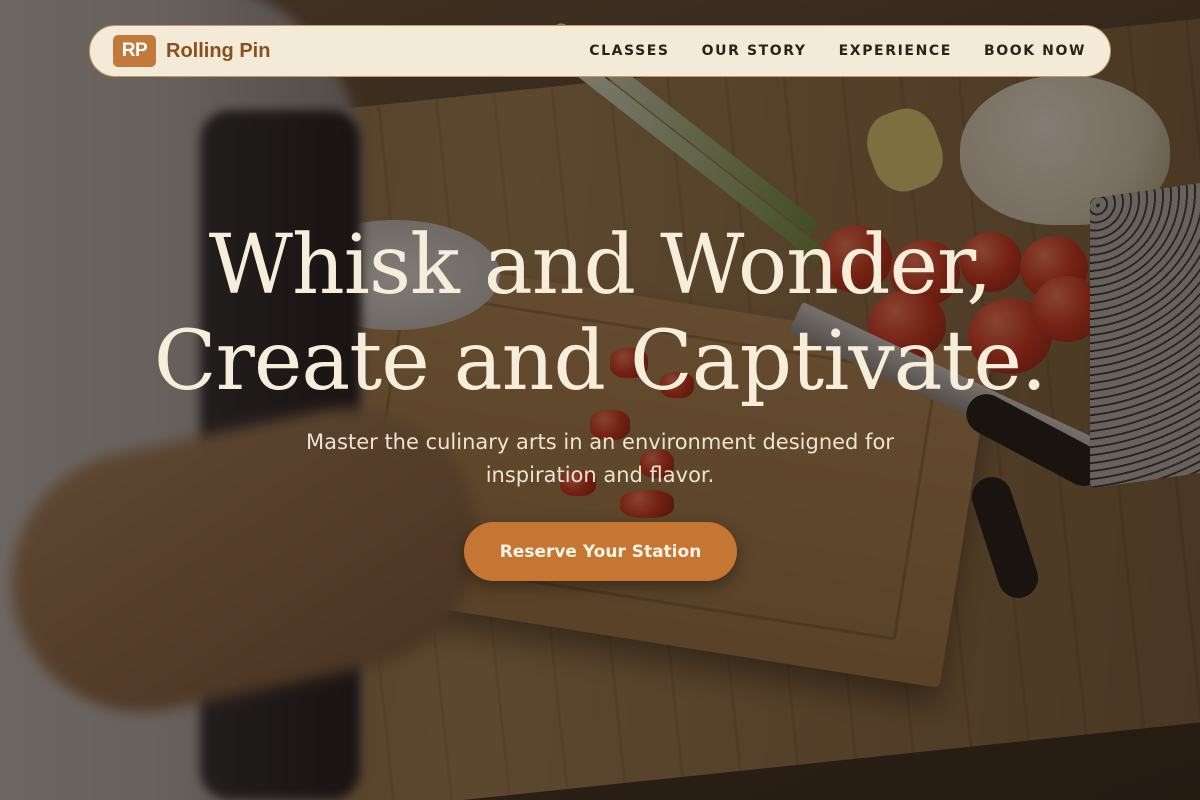  What do you see at coordinates (629, 51) in the screenshot?
I see `nav-link-classes: CLASSES` at bounding box center [629, 51].